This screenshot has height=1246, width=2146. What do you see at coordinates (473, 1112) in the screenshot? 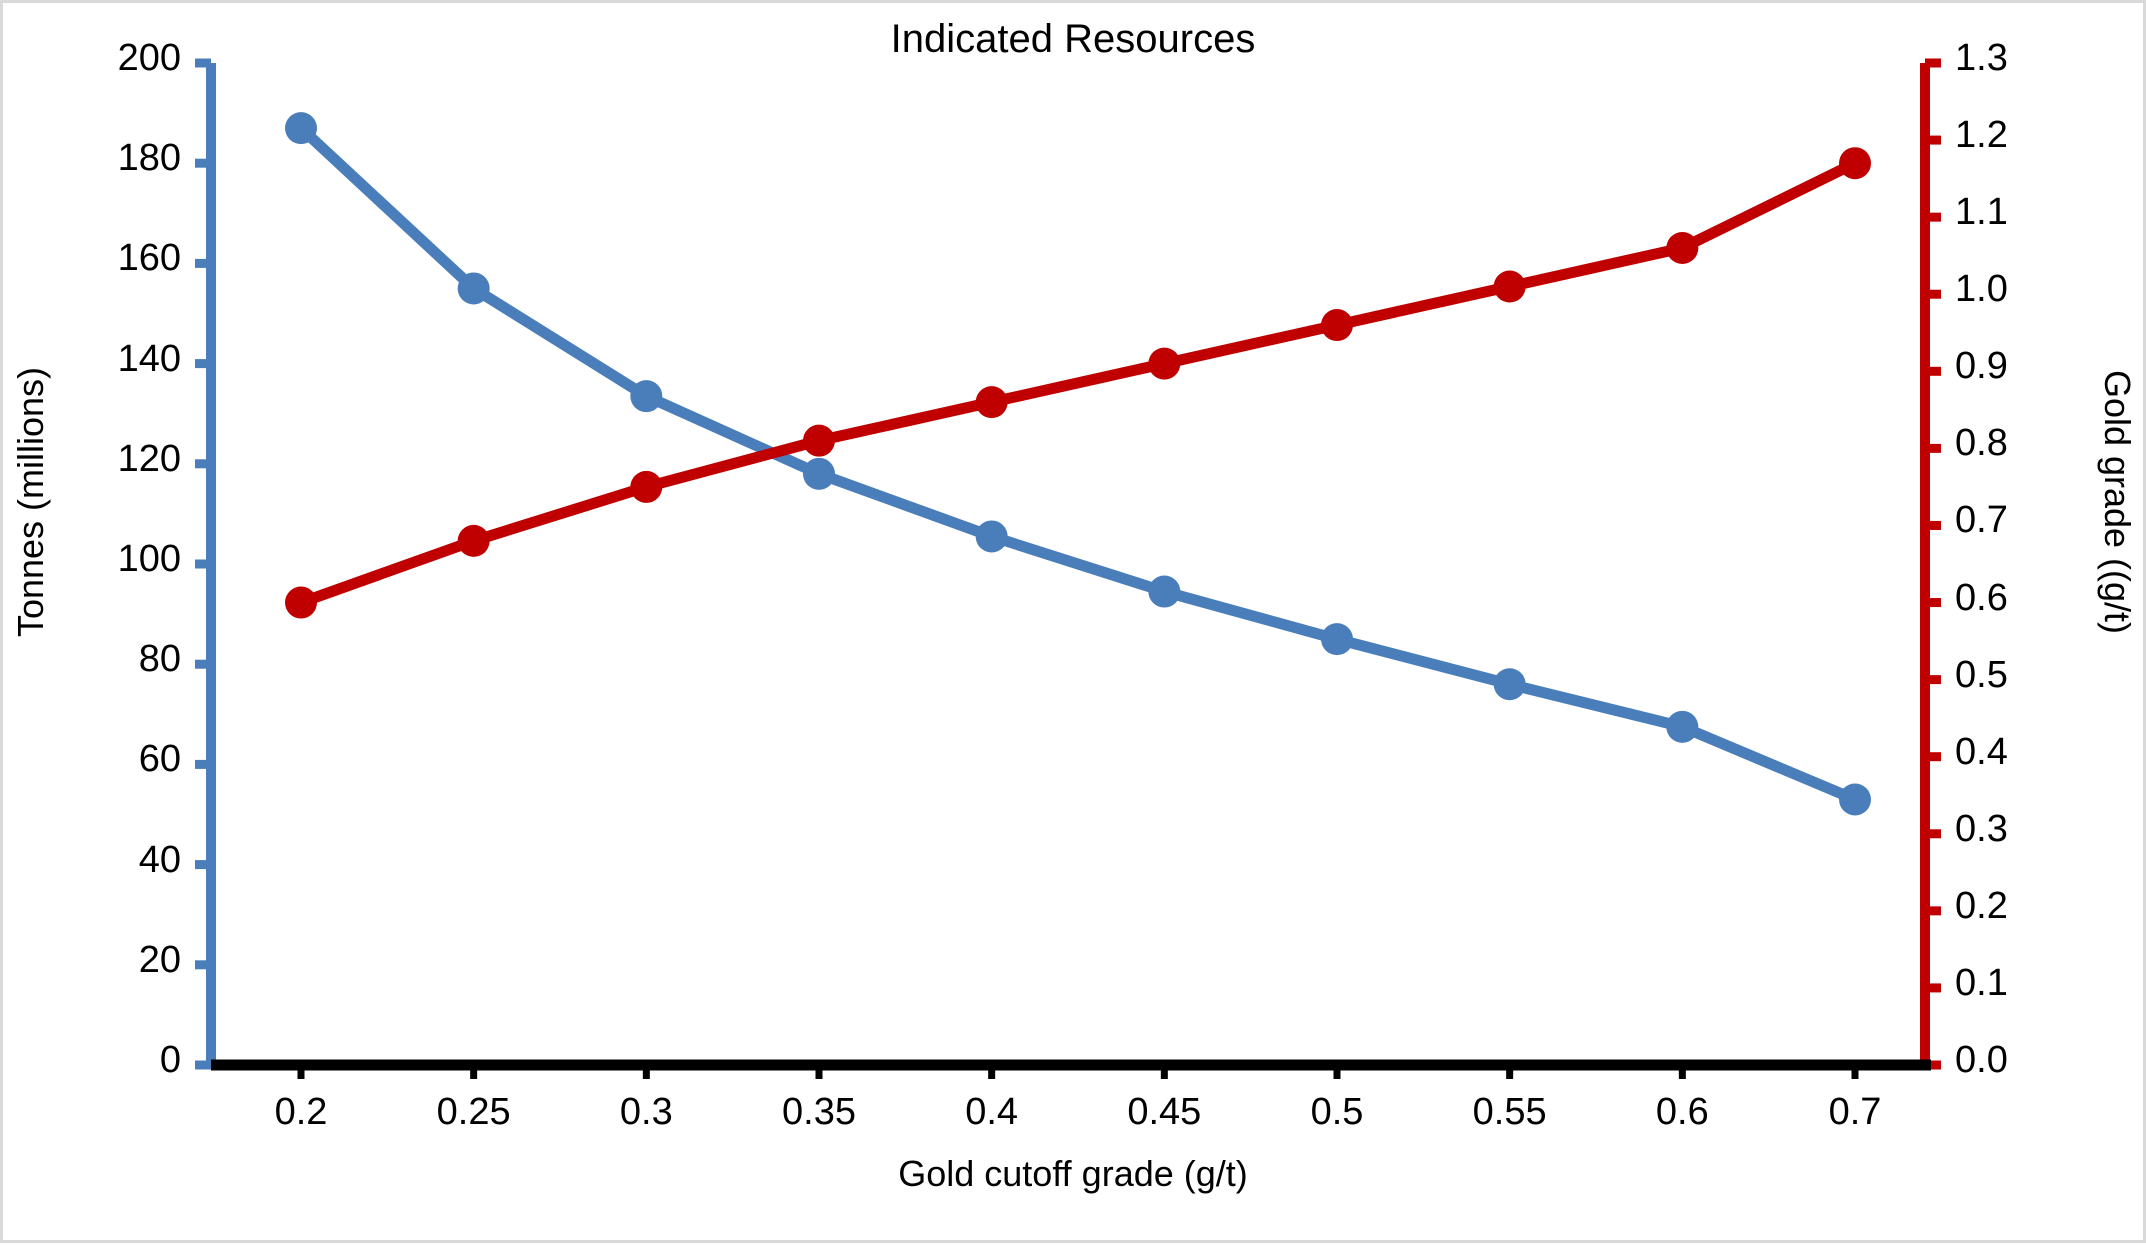
I see `x-axis-tick-label: 0.25` at bounding box center [473, 1112].